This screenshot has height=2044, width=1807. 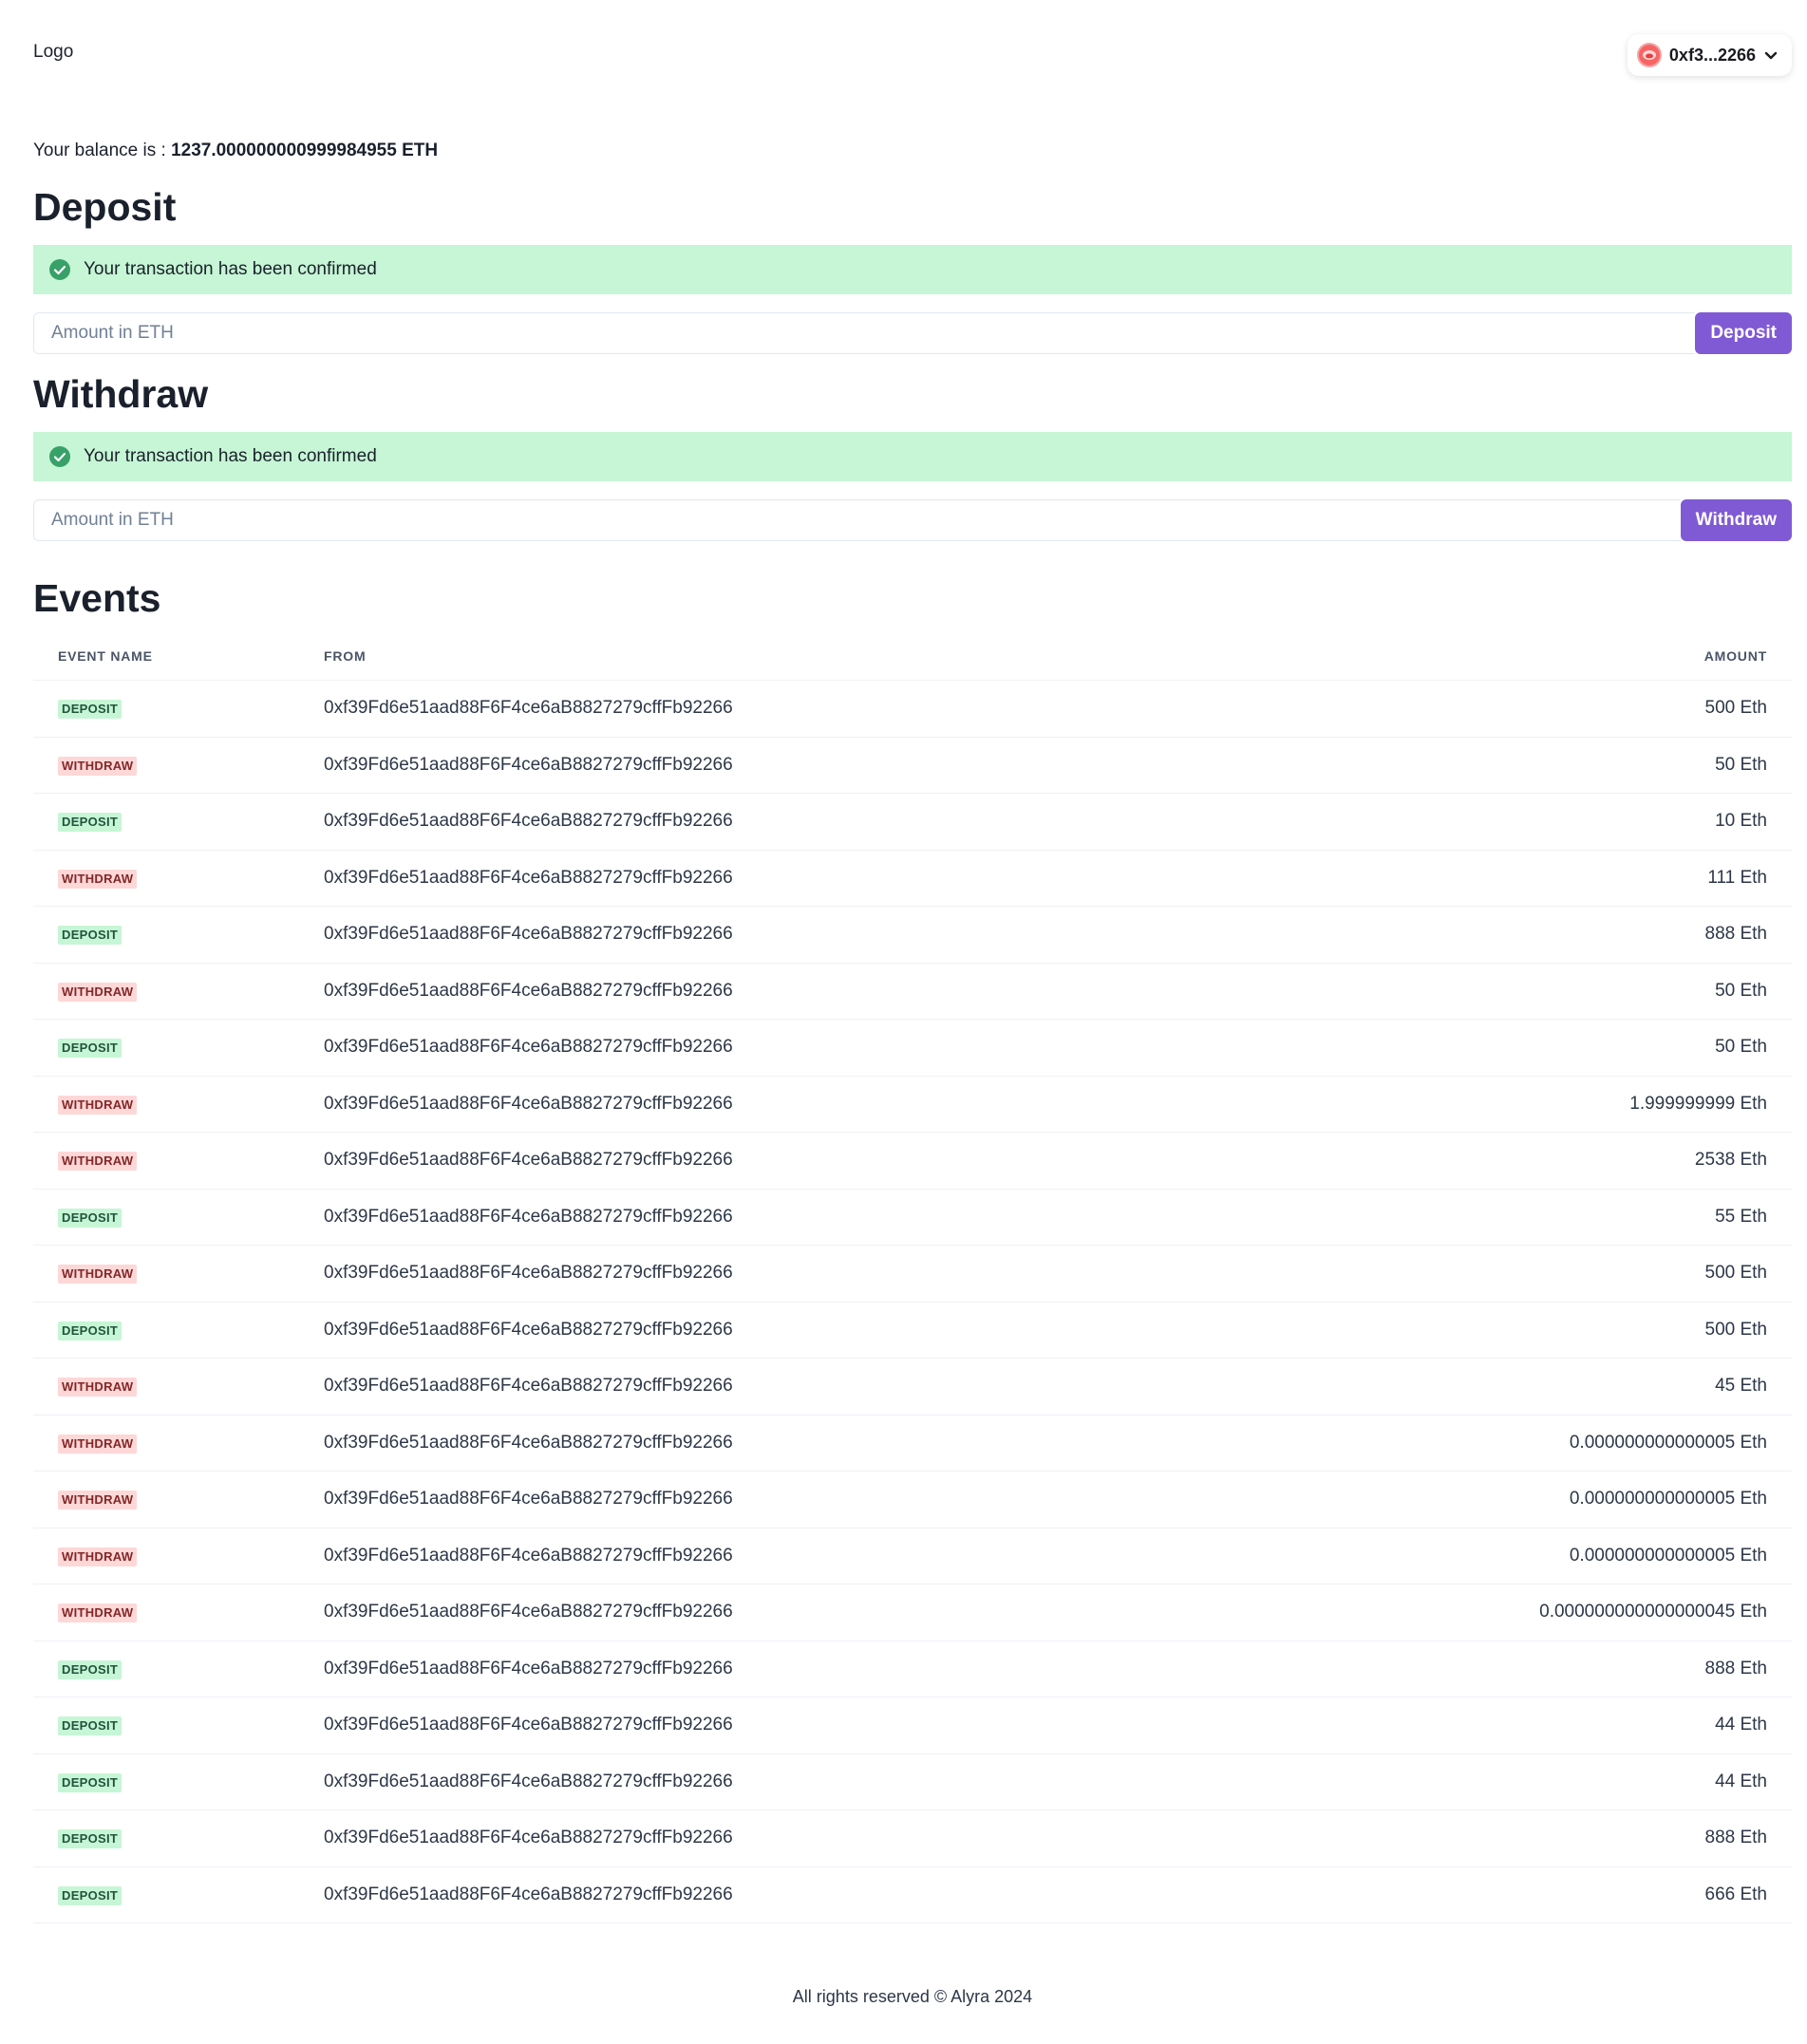 I want to click on withdraw-amount-input, so click(x=857, y=520).